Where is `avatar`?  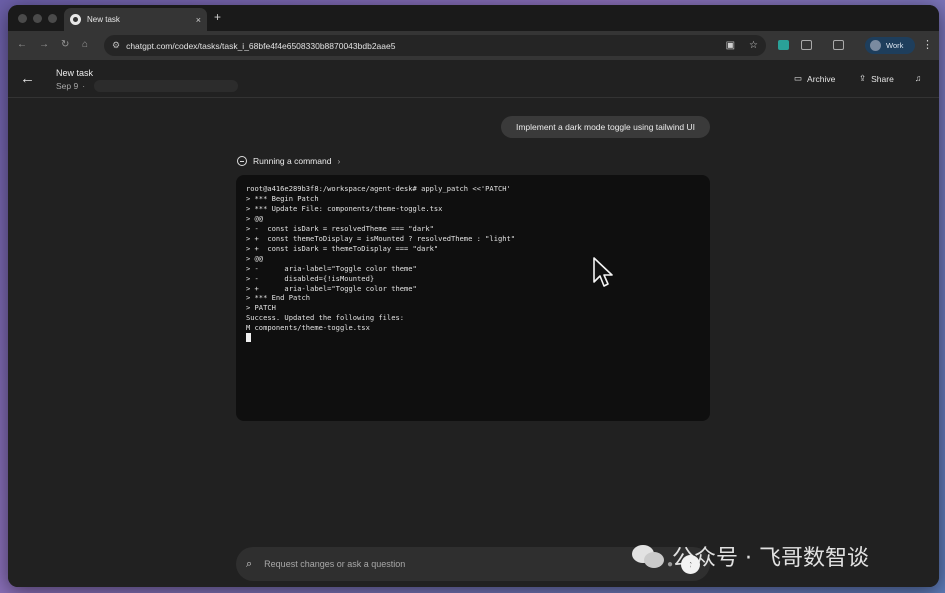
avatar is located at coordinates (875, 45).